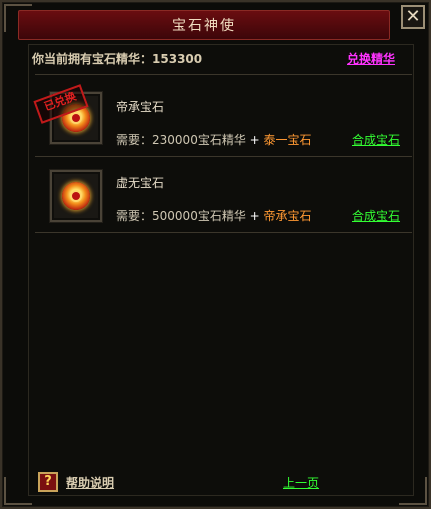  What do you see at coordinates (199, 140) in the screenshot?
I see `requirement-essence: 230000宝石精华` at bounding box center [199, 140].